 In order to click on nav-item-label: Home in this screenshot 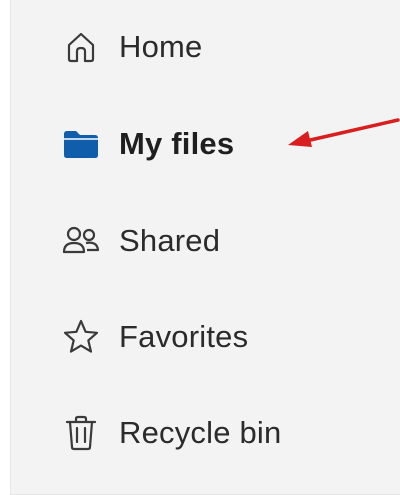, I will do `click(161, 46)`.